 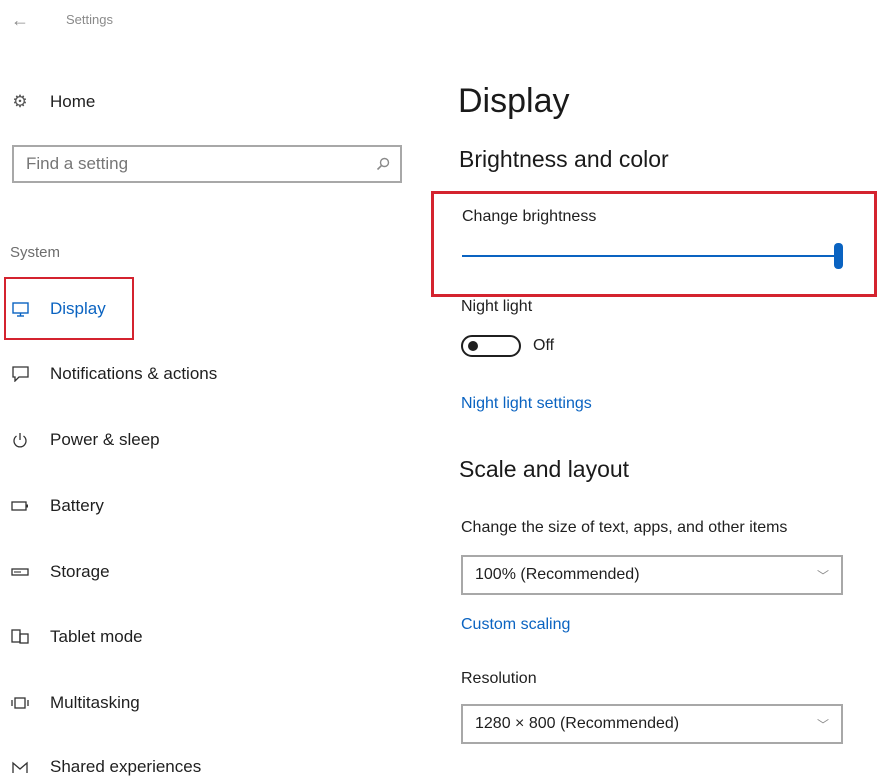 What do you see at coordinates (175, 703) in the screenshot?
I see `sidebar-item-multitasking: Multitasking` at bounding box center [175, 703].